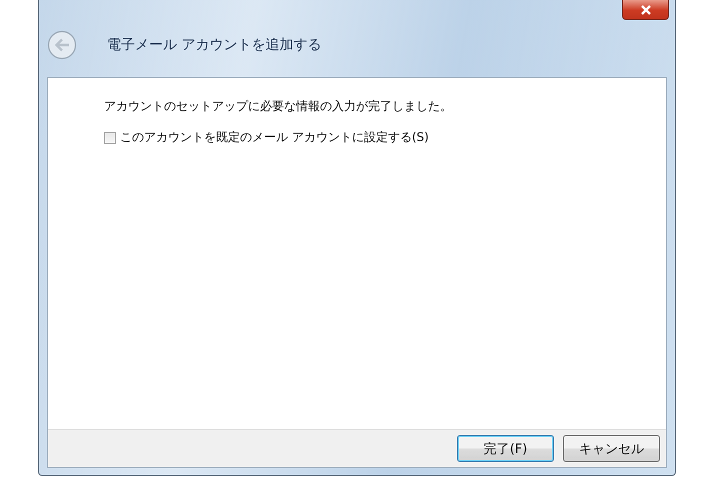 This screenshot has height=477, width=715. Describe the element at coordinates (274, 137) in the screenshot. I see `checkbox-label: このアカウントを既定のメール アカウントに設定する(S)` at that location.